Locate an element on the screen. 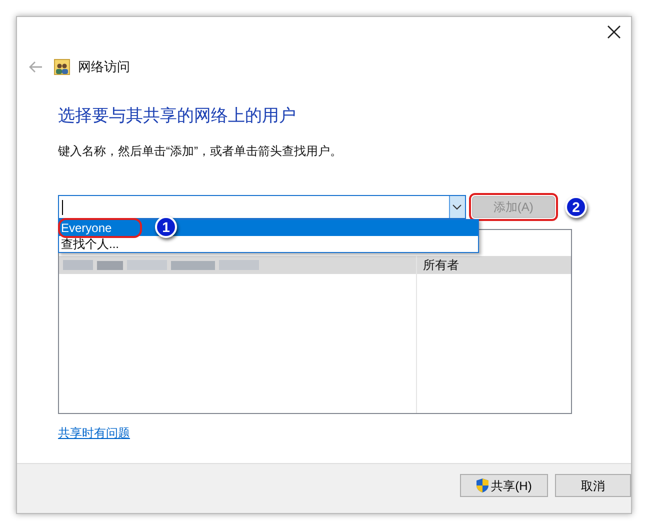 Image resolution: width=651 pixels, height=530 pixels. close-icon is located at coordinates (614, 32).